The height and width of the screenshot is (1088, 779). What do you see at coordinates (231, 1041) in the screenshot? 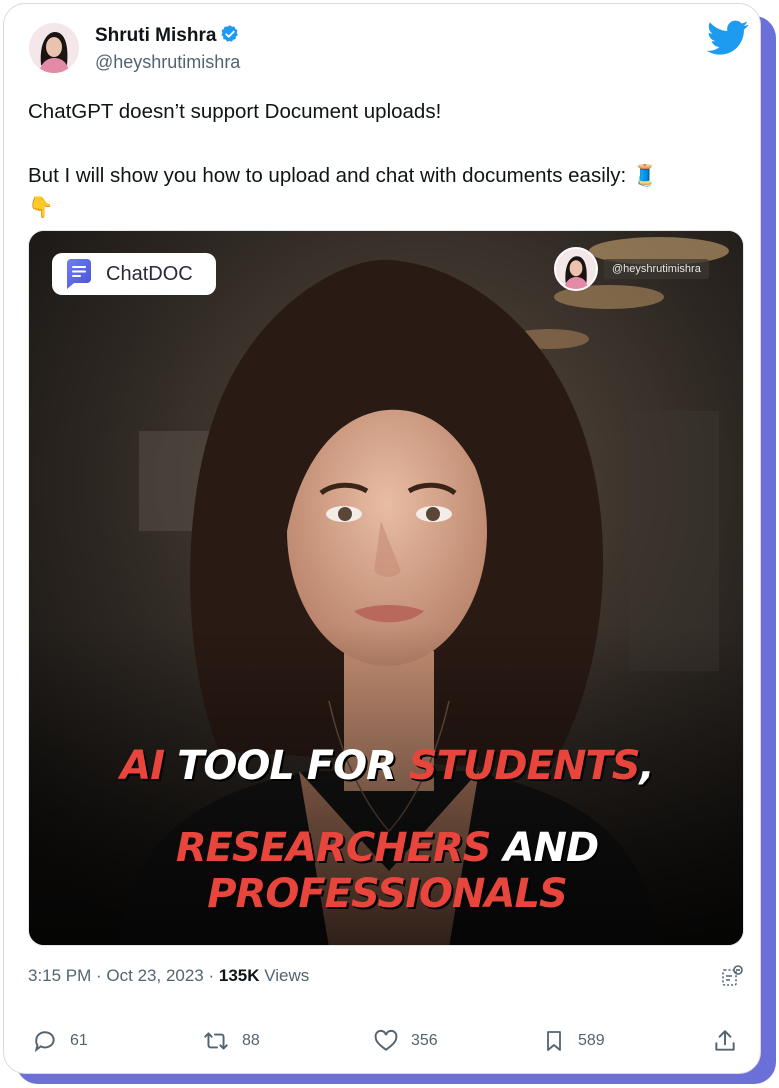
I see `retweet-button: 88` at bounding box center [231, 1041].